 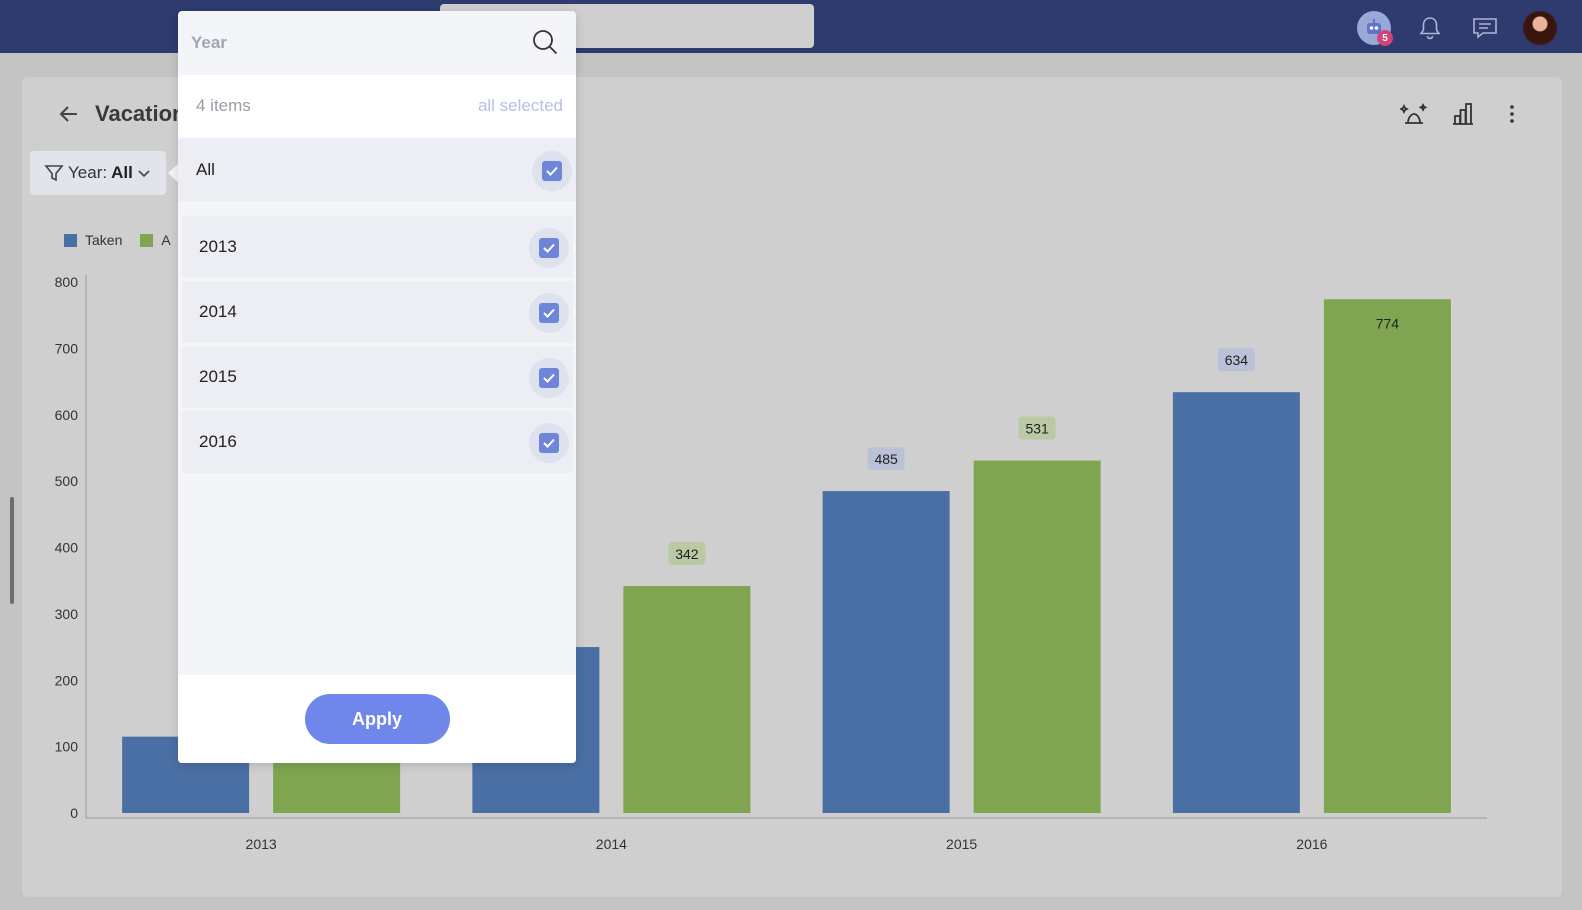 I want to click on y-tick-label: 600, so click(x=67, y=415).